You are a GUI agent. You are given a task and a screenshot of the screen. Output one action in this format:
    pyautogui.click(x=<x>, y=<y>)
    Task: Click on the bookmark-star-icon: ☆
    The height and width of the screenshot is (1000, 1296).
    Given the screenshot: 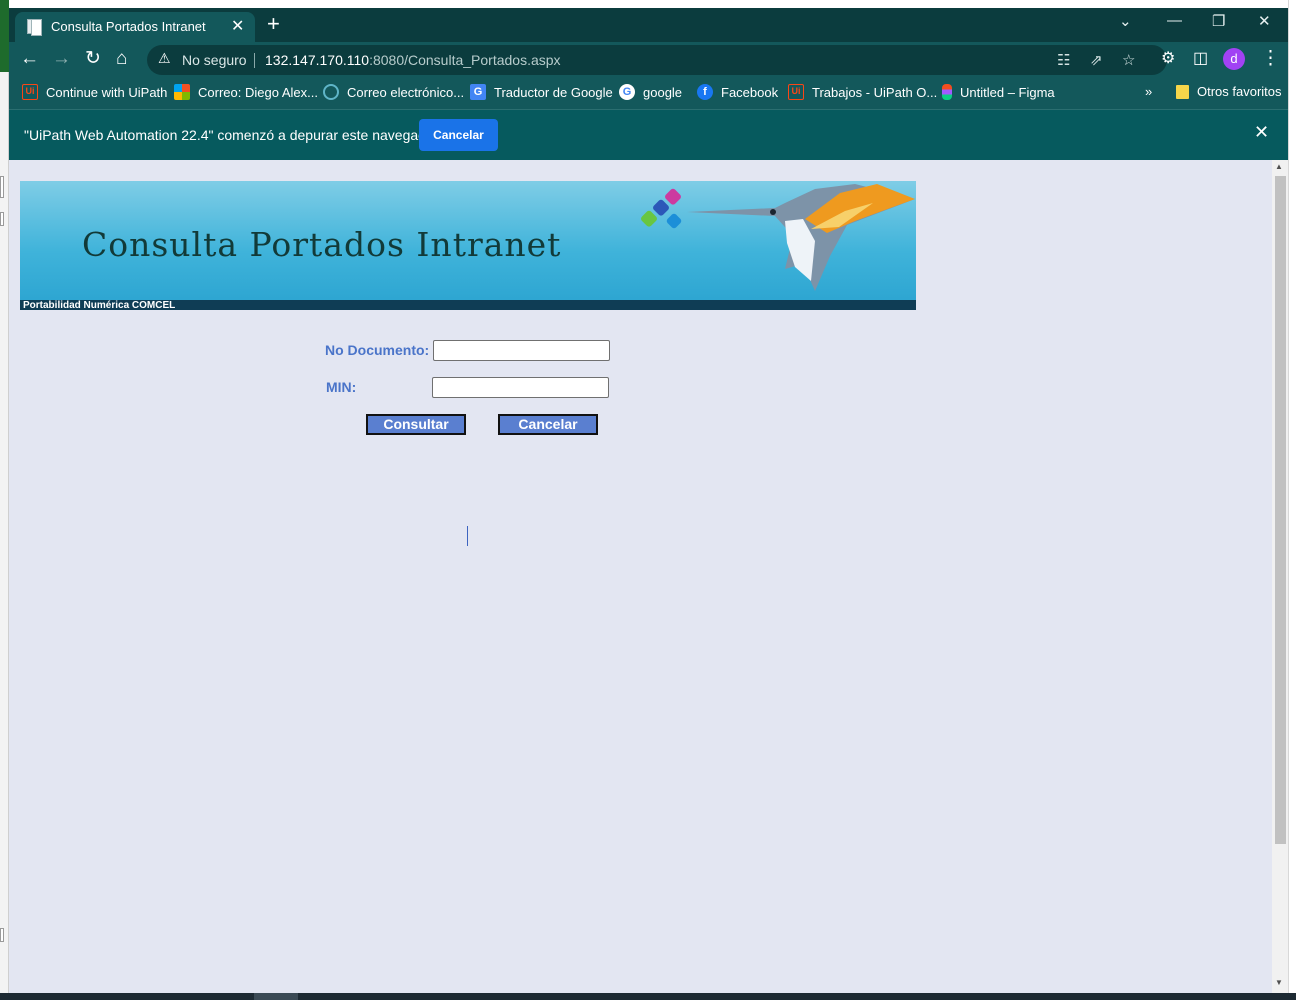 What is the action you would take?
    pyautogui.click(x=1128, y=60)
    